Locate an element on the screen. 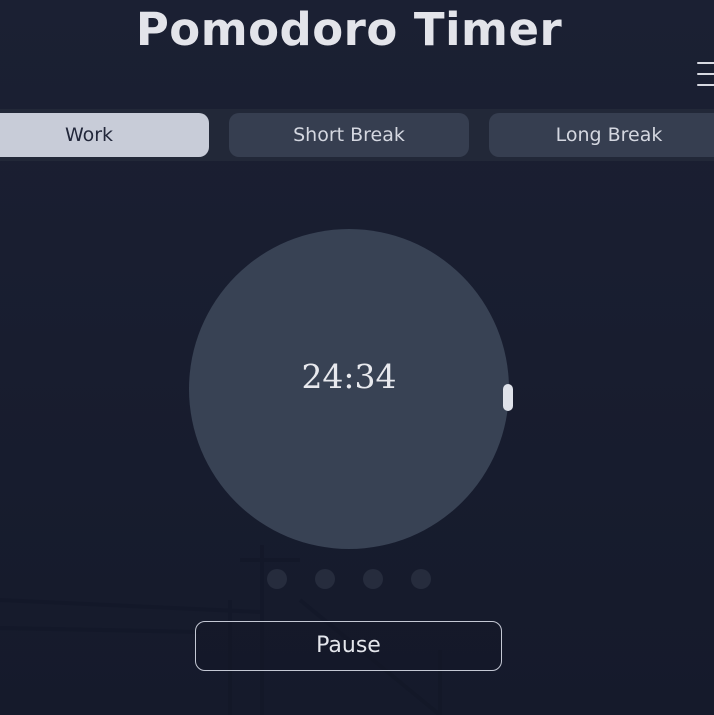 This screenshot has width=714, height=715. hamburger-menu-icon is located at coordinates (703, 74).